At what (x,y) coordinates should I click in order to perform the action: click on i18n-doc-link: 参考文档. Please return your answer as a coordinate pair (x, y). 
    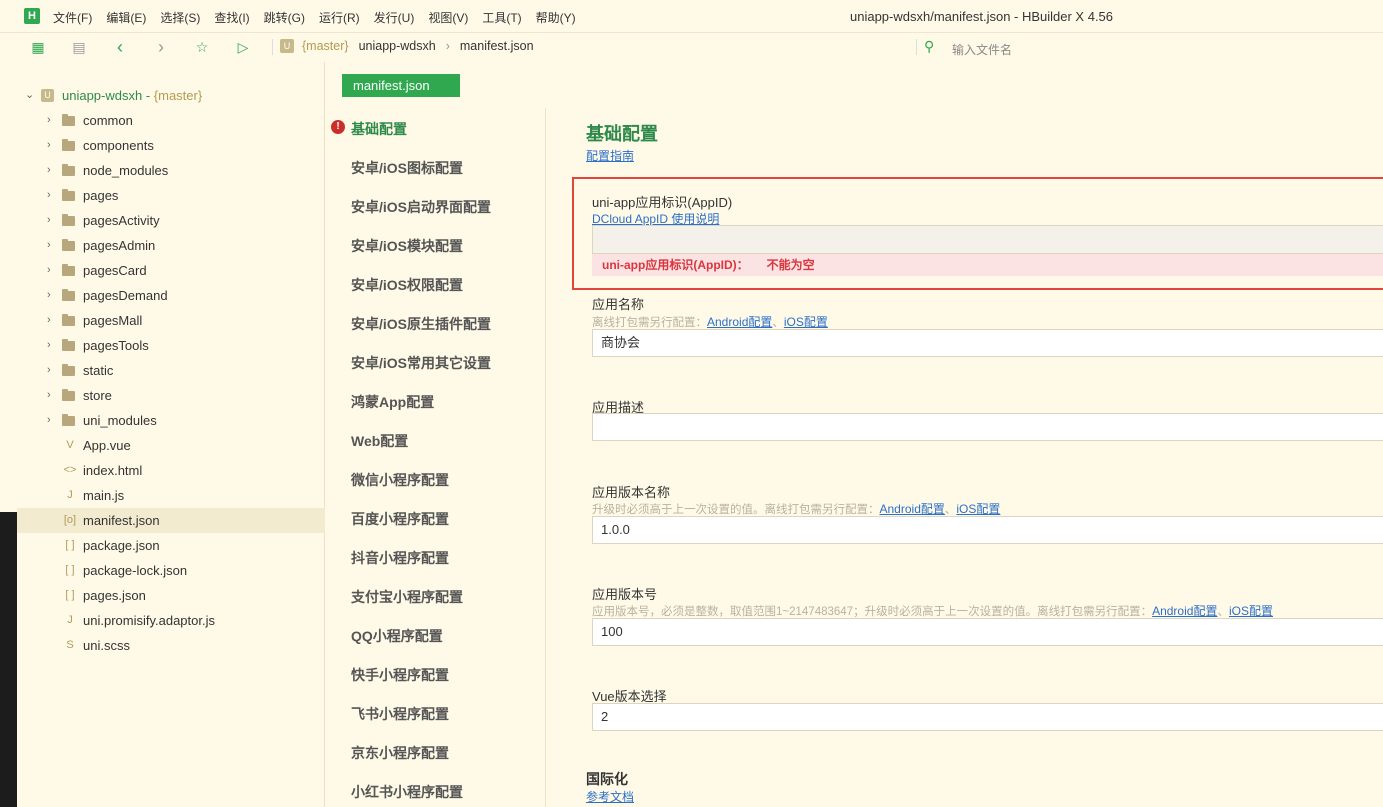
    Looking at the image, I should click on (610, 796).